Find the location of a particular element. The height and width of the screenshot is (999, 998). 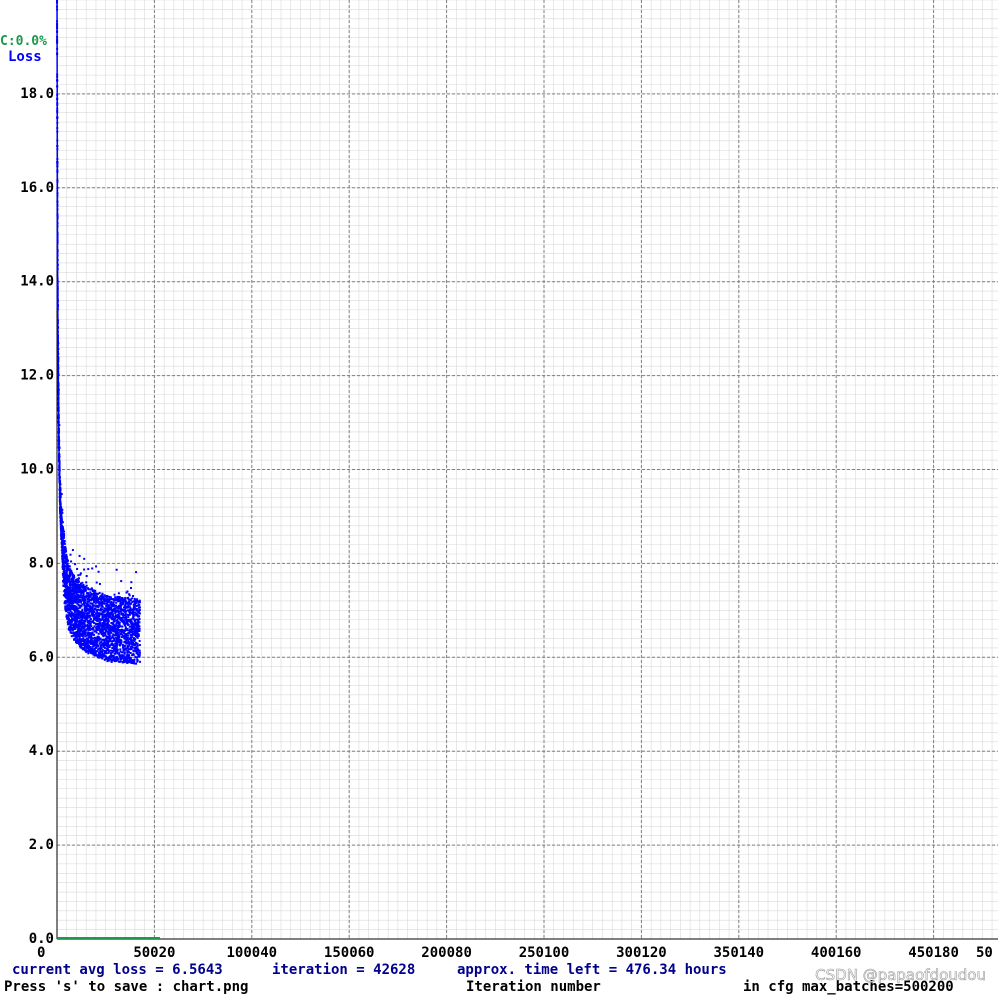

status-avg-loss: current avg loss = 6.5643 is located at coordinates (117, 970).